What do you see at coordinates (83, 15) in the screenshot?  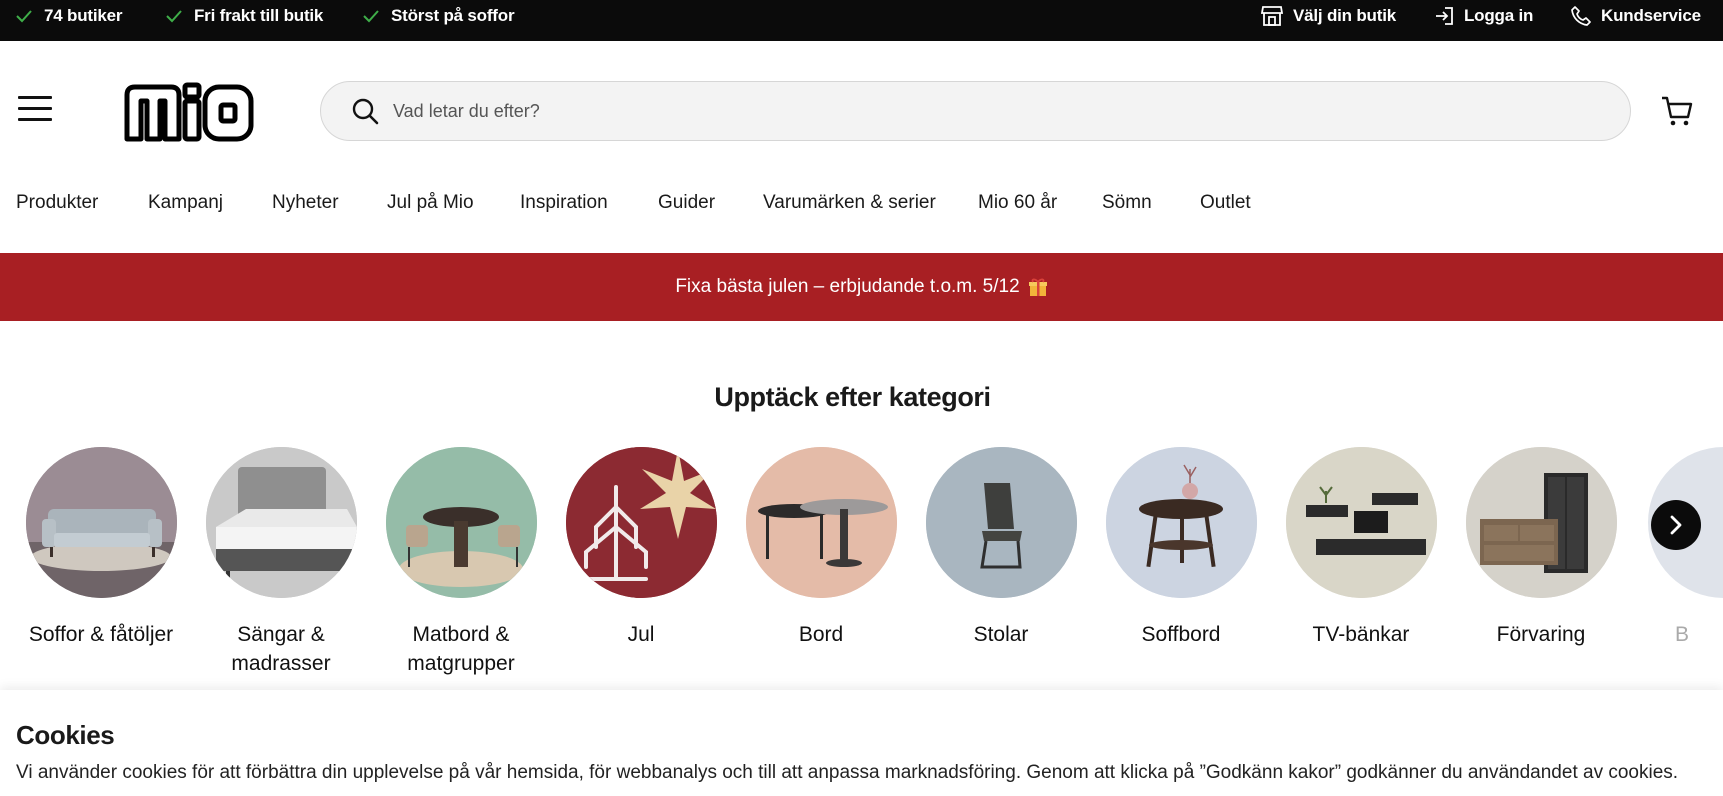 I see `usp-label: 74 butiker` at bounding box center [83, 15].